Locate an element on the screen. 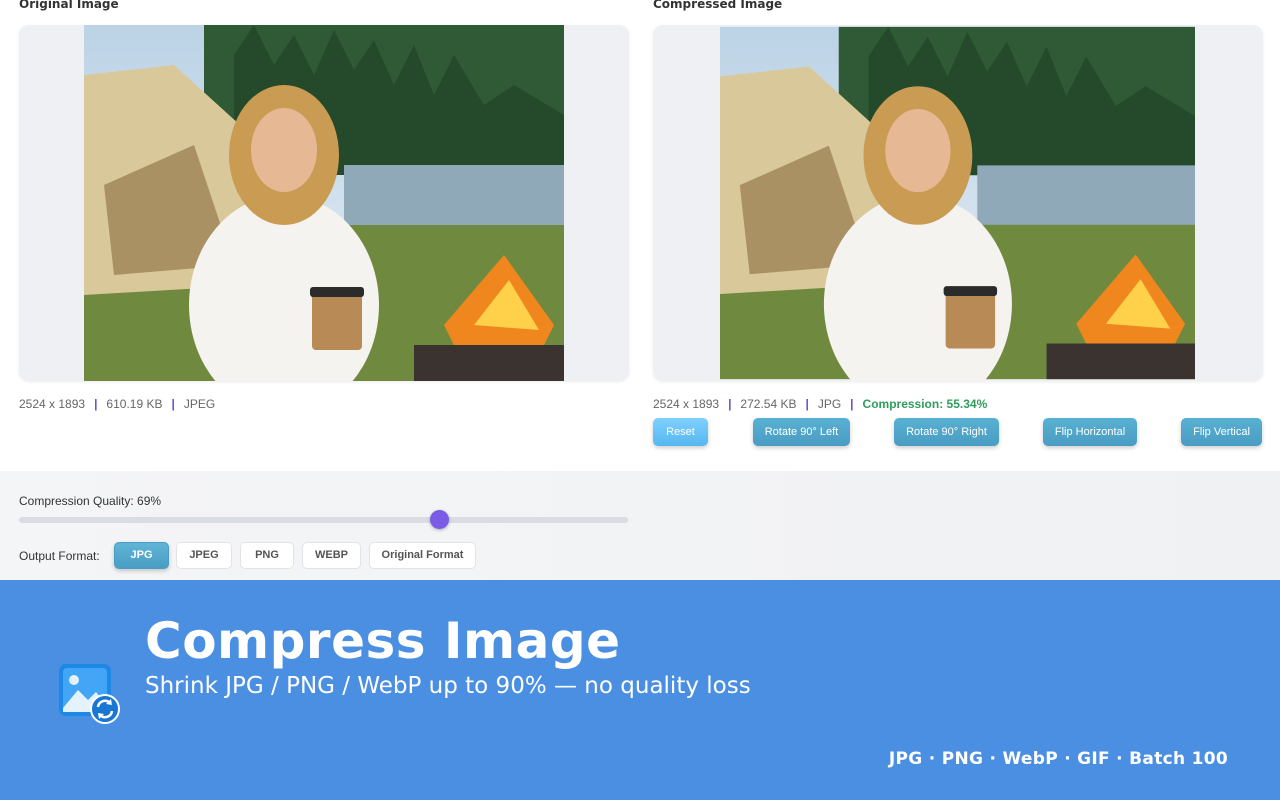 This screenshot has height=800, width=1280. compressed-size: 272.54 KB is located at coordinates (768, 404).